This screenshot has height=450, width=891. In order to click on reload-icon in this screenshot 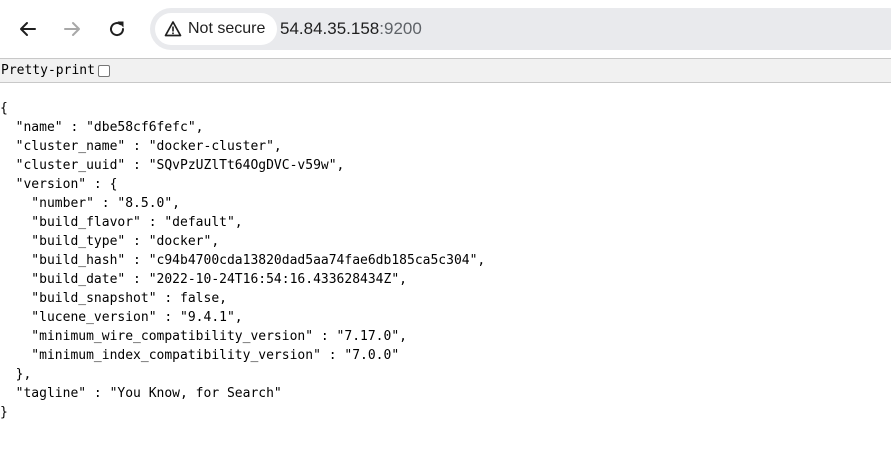, I will do `click(117, 29)`.